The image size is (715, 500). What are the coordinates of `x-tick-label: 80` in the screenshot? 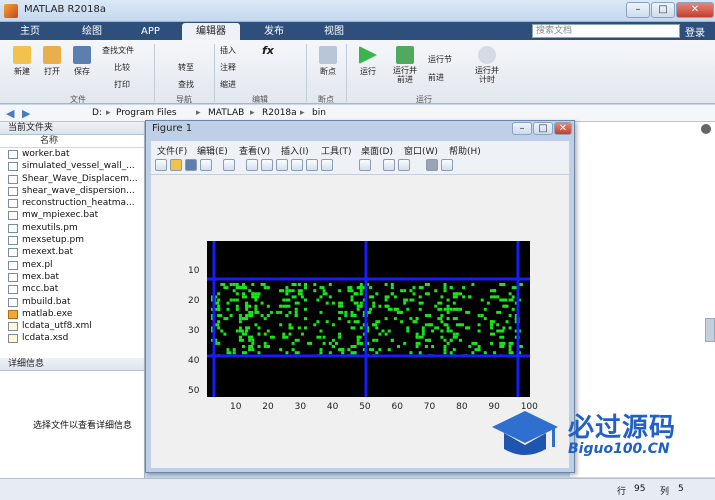 It's located at (462, 407).